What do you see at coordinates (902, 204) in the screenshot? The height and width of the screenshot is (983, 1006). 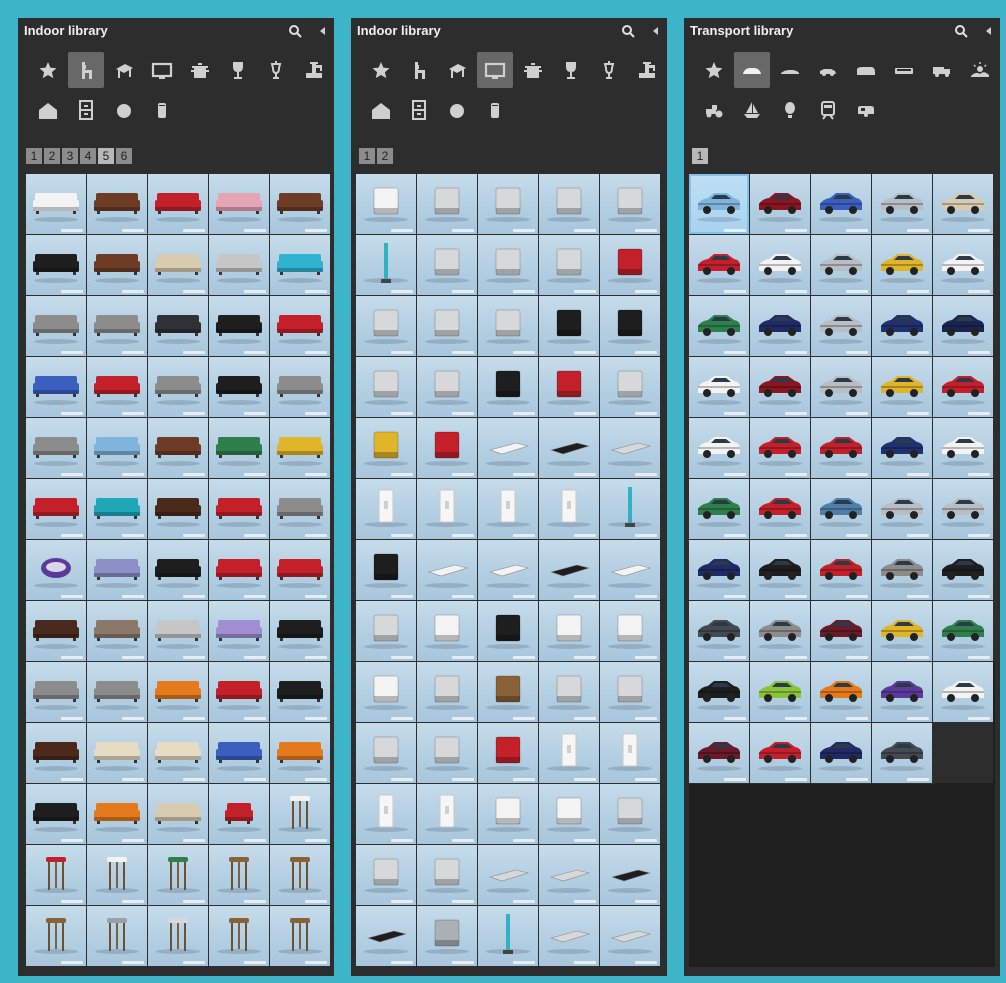 I see `library-item-car-silver` at bounding box center [902, 204].